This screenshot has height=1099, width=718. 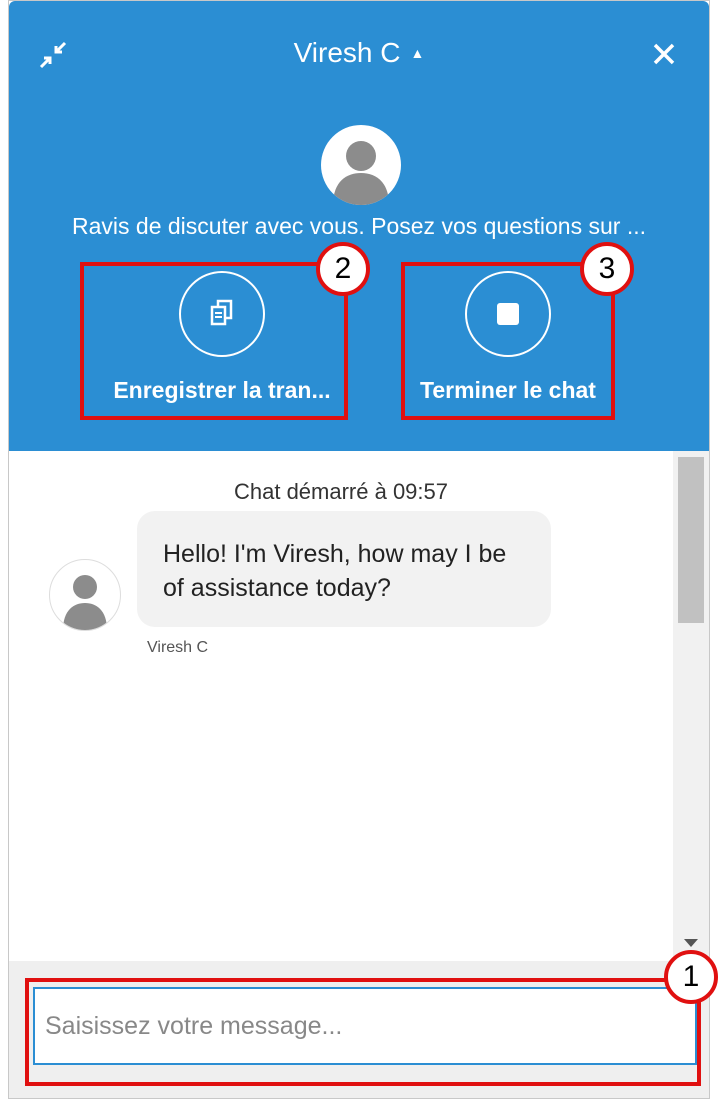 I want to click on agent-name-title: Viresh C ▲, so click(x=359, y=53).